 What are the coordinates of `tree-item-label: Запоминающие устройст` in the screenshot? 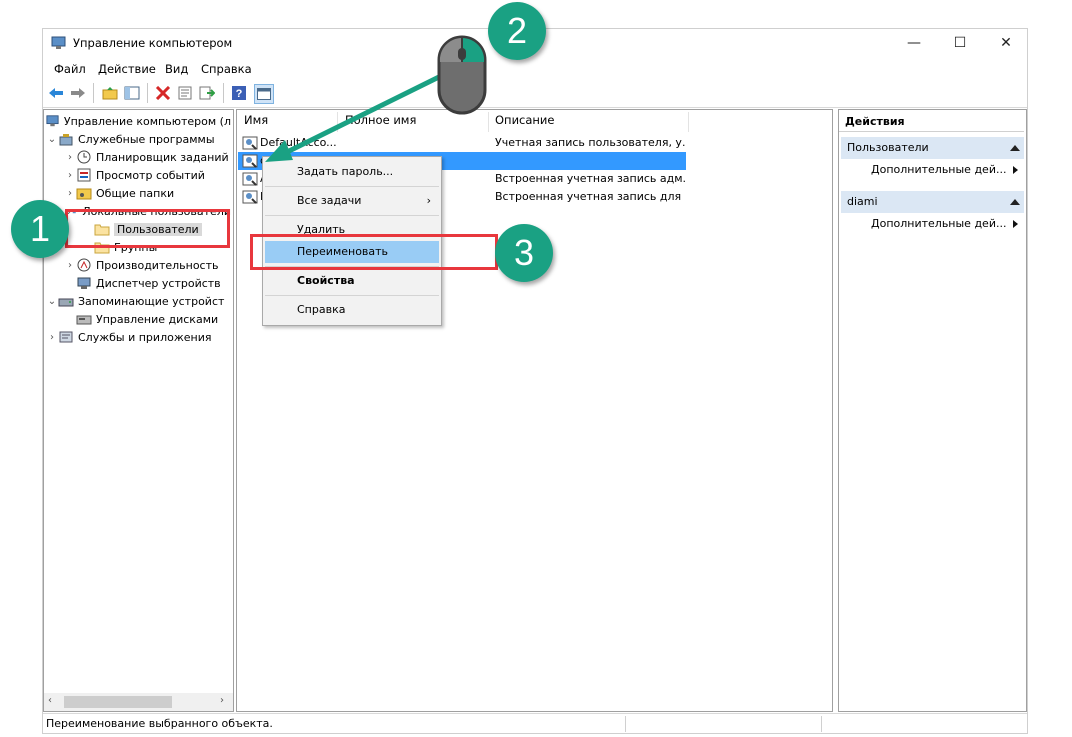 It's located at (151, 301).